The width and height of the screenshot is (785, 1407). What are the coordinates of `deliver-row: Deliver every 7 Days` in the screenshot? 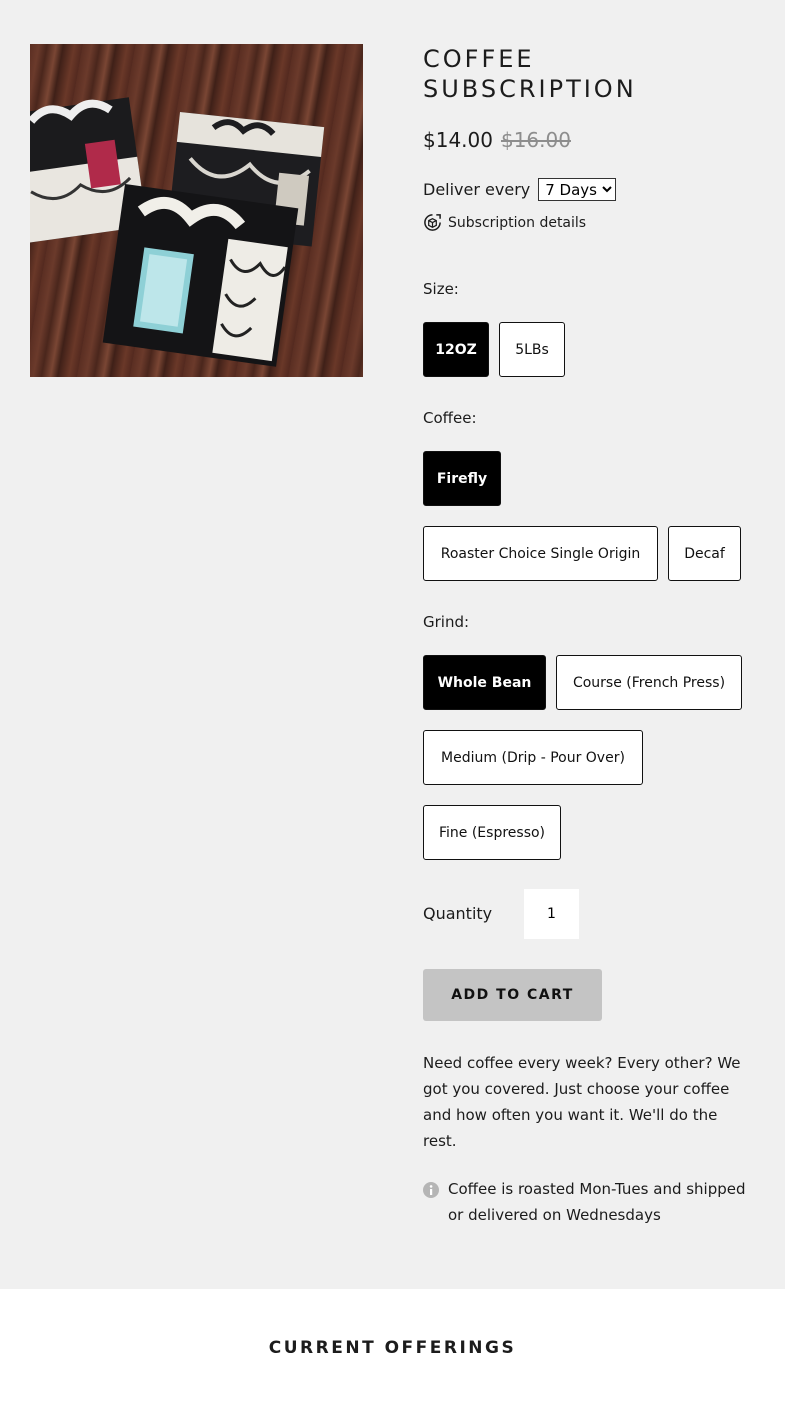 It's located at (520, 189).